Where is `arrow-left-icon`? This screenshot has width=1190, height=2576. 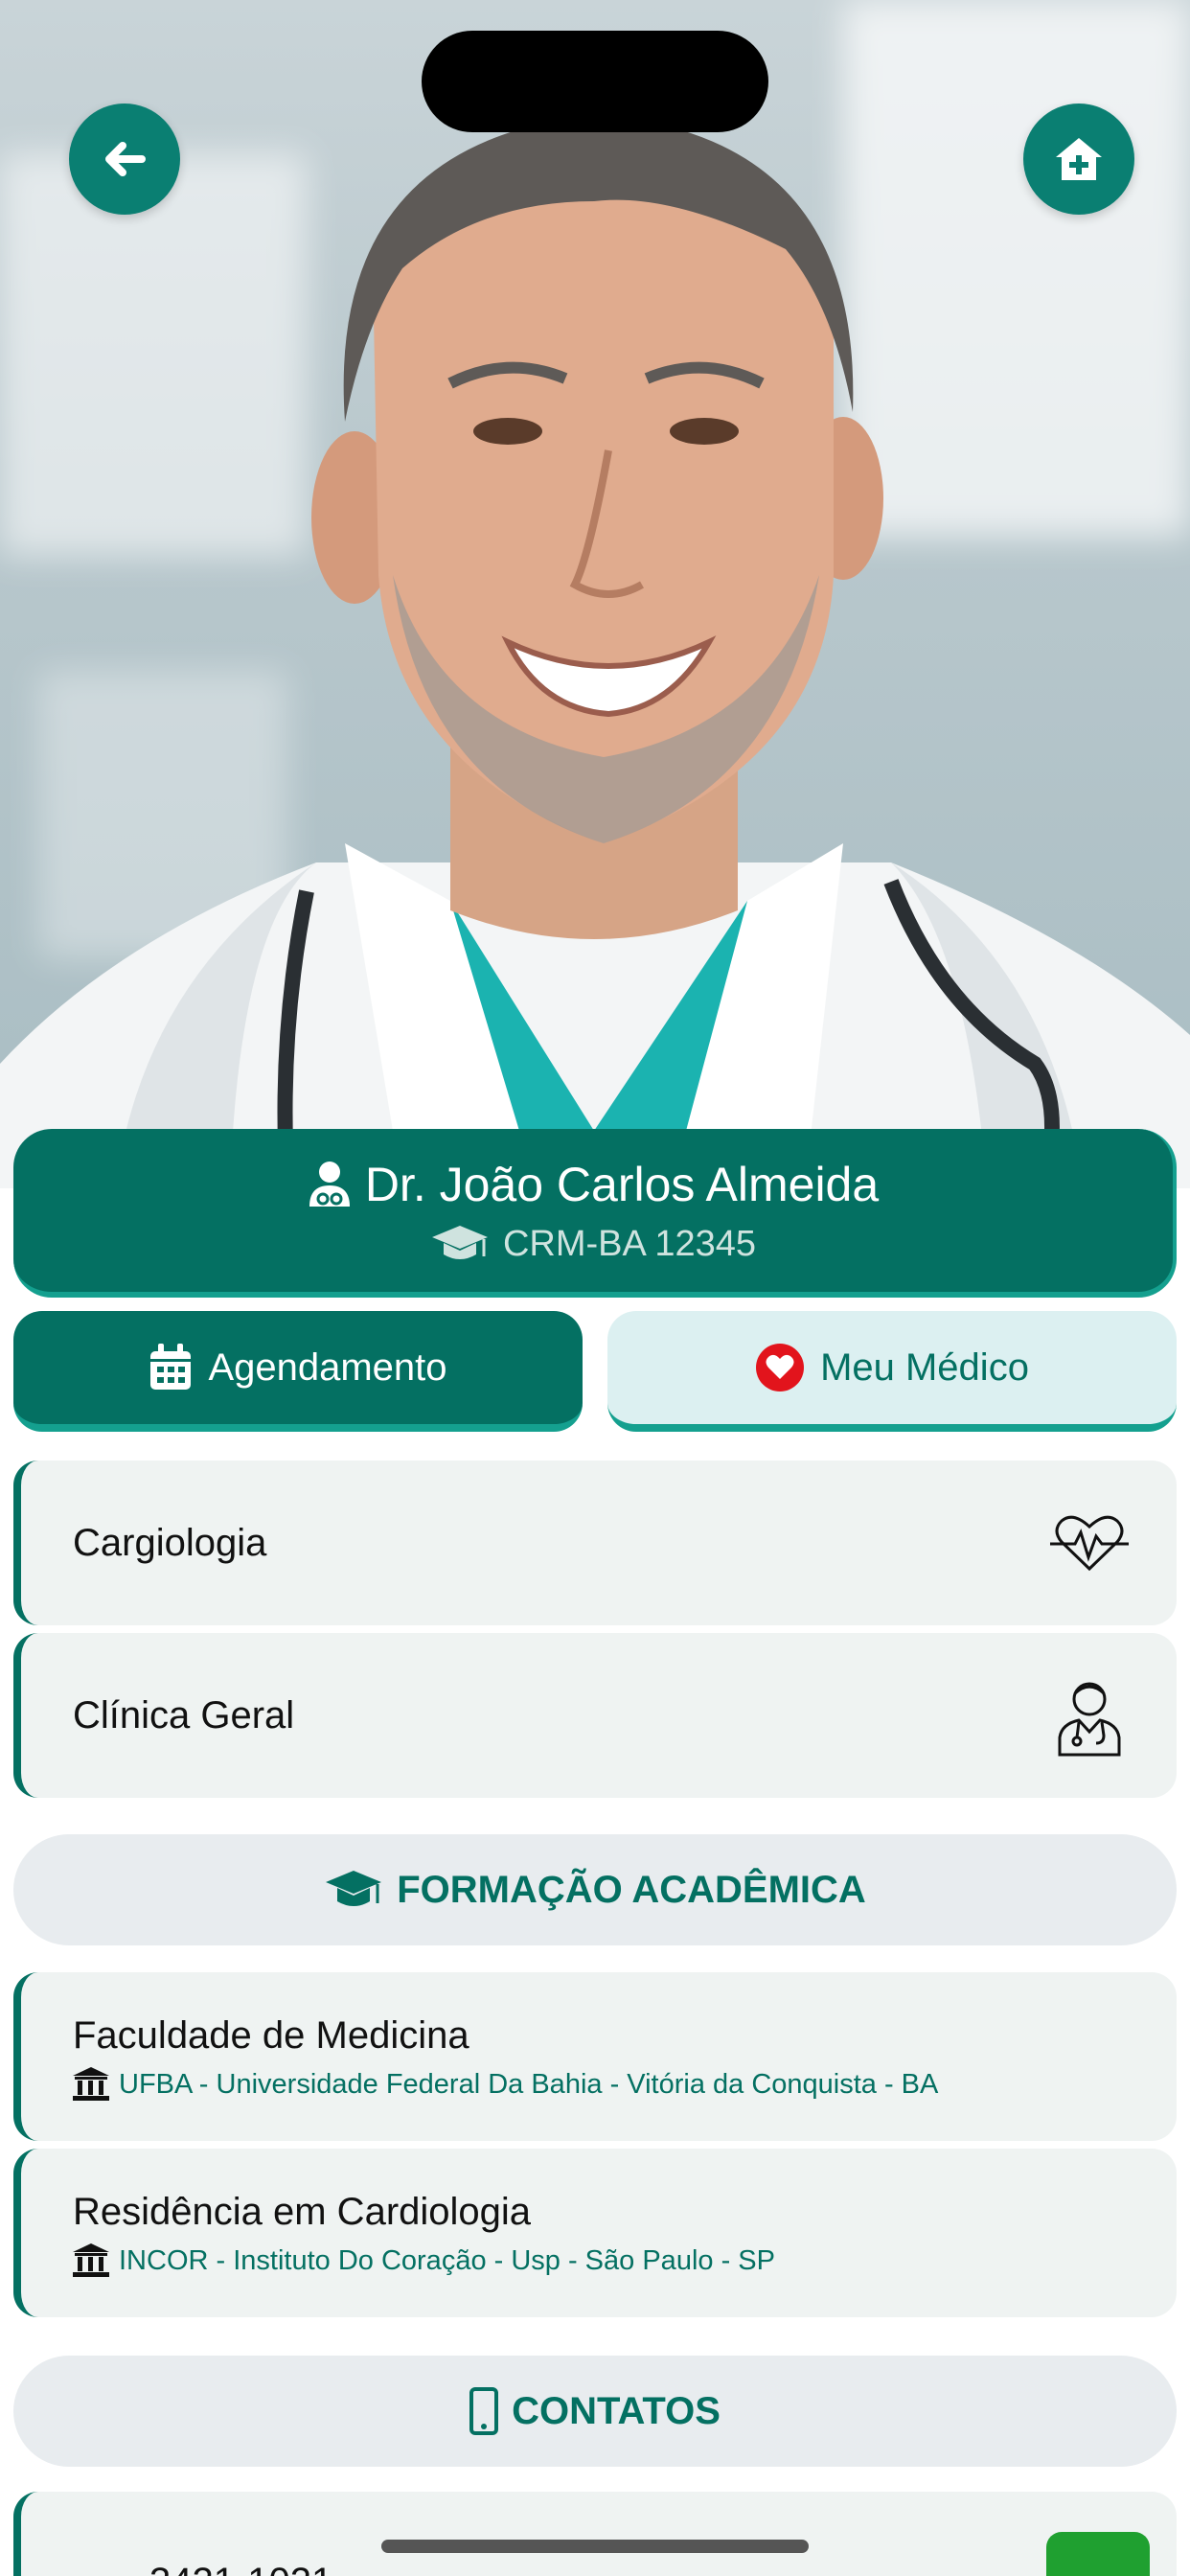
arrow-left-icon is located at coordinates (125, 159).